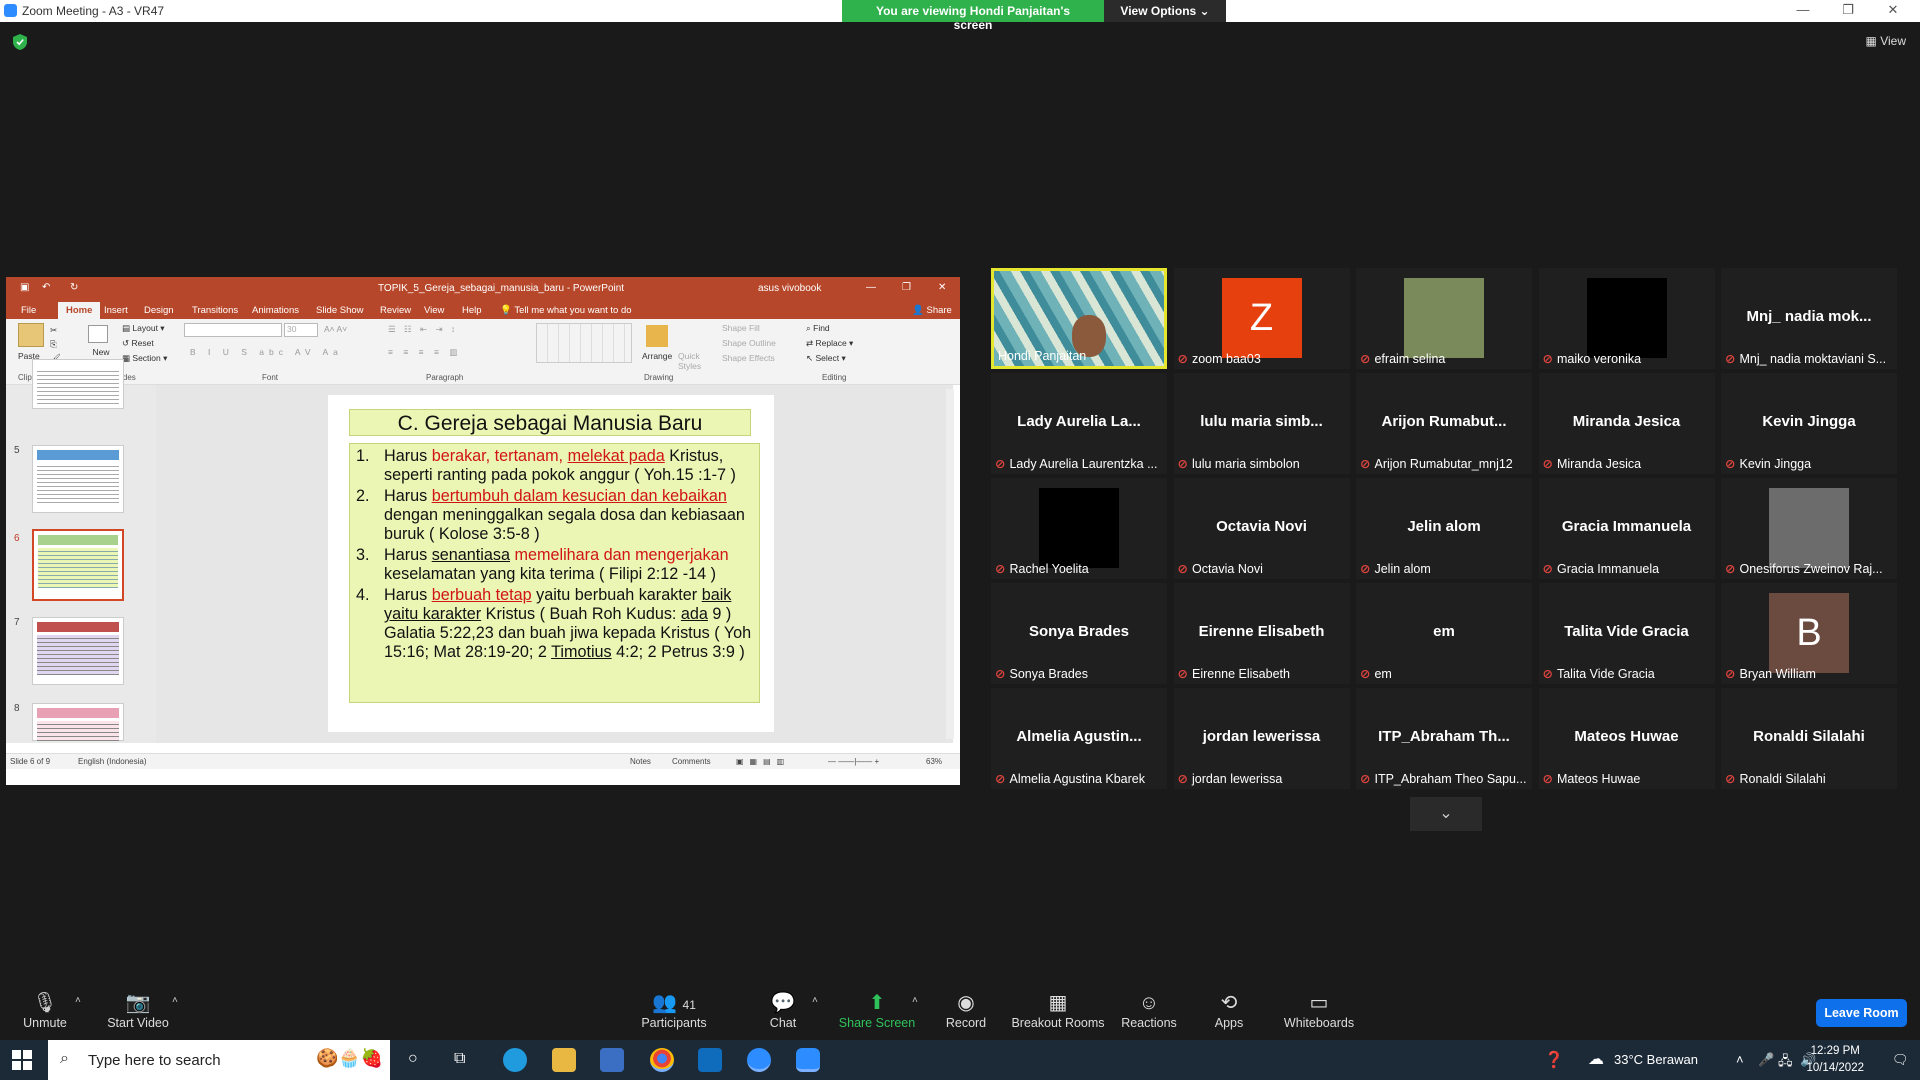 This screenshot has height=1080, width=1920. What do you see at coordinates (674, 1010) in the screenshot?
I see `participants-button: 👥 41 Participants` at bounding box center [674, 1010].